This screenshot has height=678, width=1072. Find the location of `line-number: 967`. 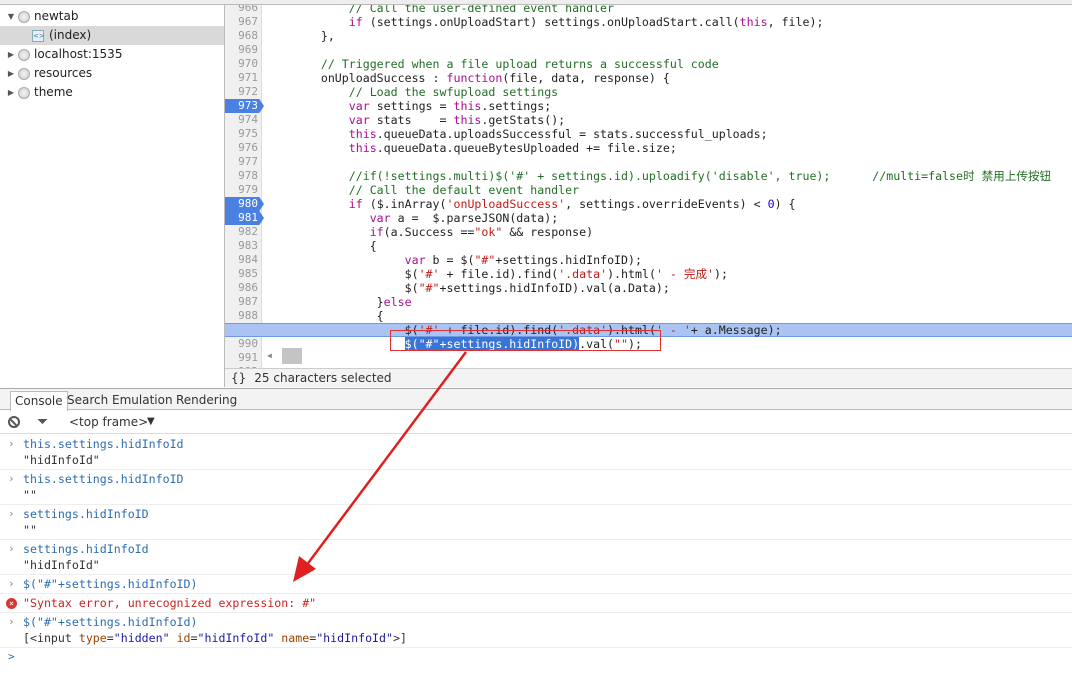

line-number: 967 is located at coordinates (243, 22).